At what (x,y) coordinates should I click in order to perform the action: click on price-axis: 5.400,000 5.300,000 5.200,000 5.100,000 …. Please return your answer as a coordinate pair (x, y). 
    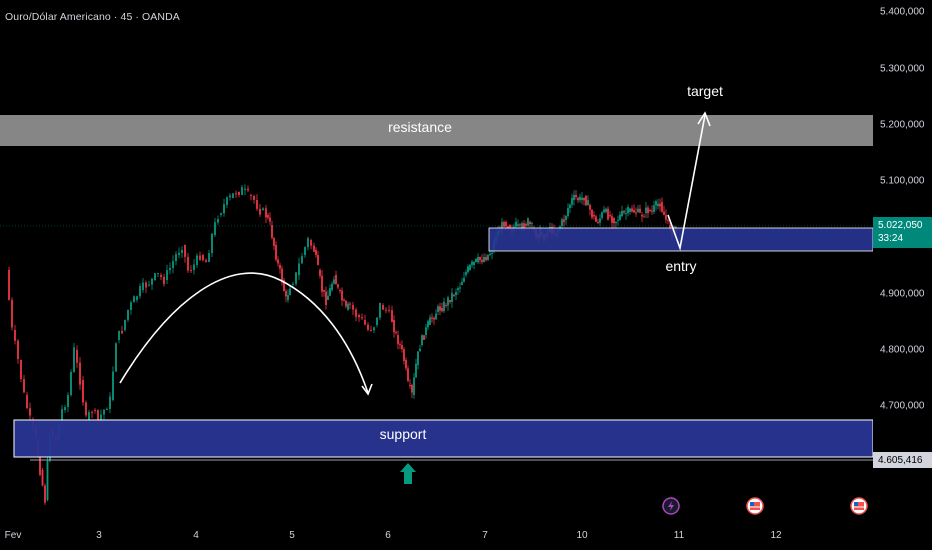
    Looking at the image, I should click on (902, 275).